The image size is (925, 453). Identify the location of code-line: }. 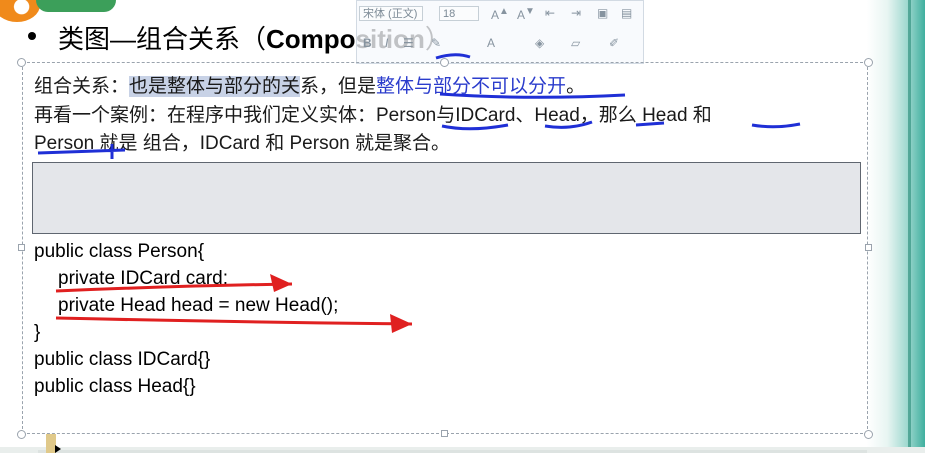
(37, 332).